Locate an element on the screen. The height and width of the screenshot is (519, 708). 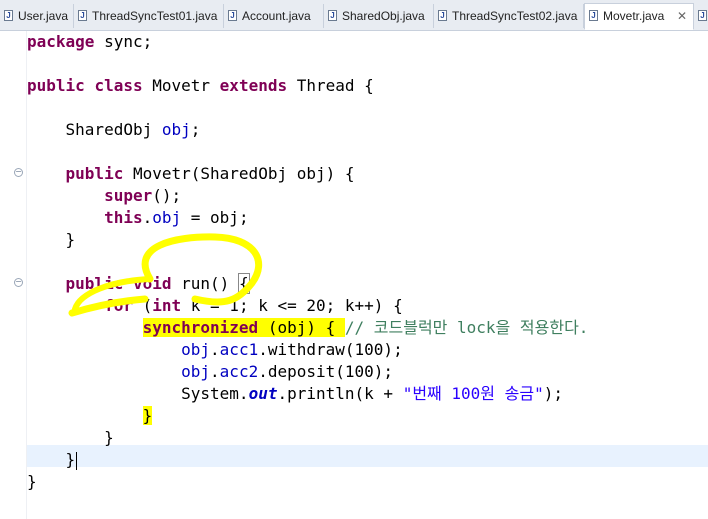
keyword: extends is located at coordinates (253, 85).